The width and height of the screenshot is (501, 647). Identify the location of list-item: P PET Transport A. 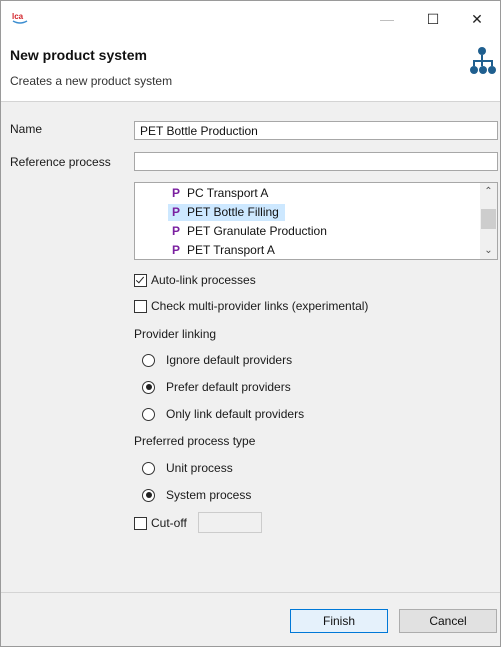
(226, 250).